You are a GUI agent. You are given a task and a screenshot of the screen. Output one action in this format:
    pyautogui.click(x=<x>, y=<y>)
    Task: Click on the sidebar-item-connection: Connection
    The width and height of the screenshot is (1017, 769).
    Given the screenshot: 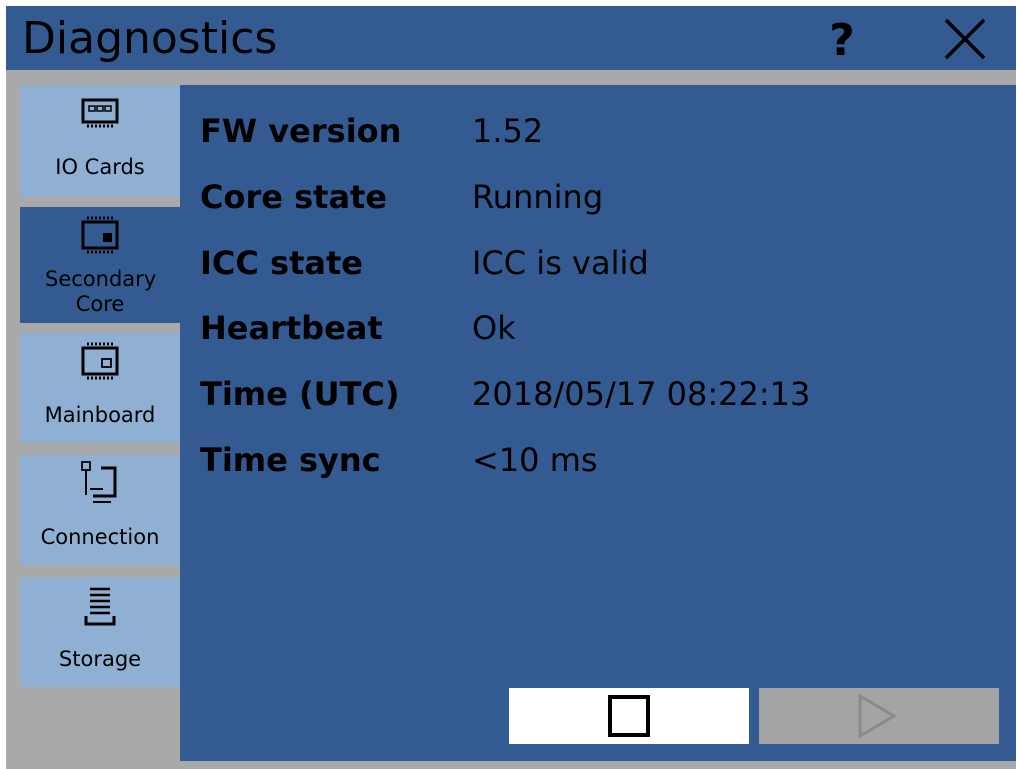 What is the action you would take?
    pyautogui.click(x=100, y=510)
    